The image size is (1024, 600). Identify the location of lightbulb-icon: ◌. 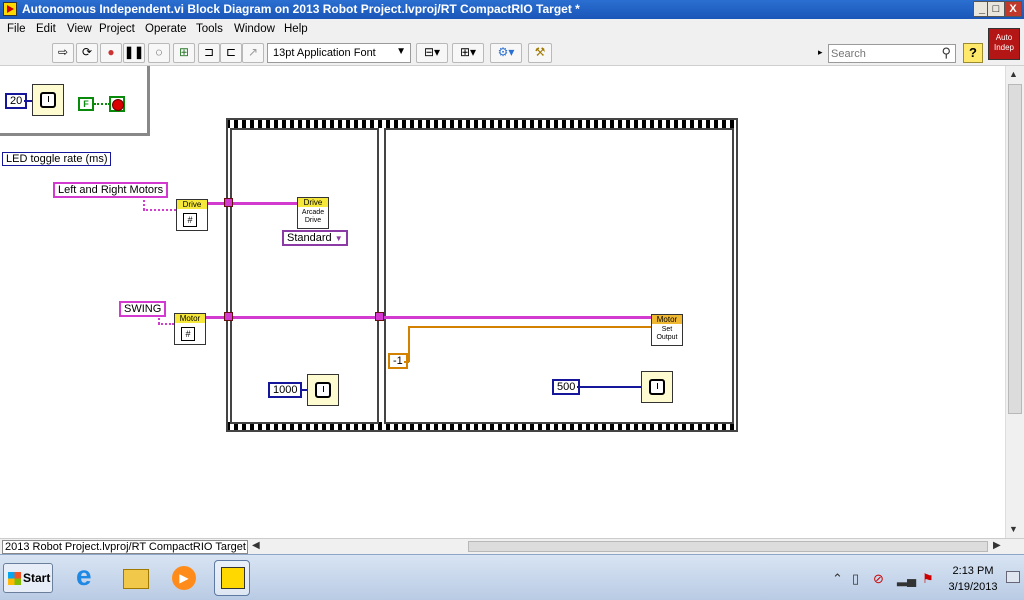
(159, 52).